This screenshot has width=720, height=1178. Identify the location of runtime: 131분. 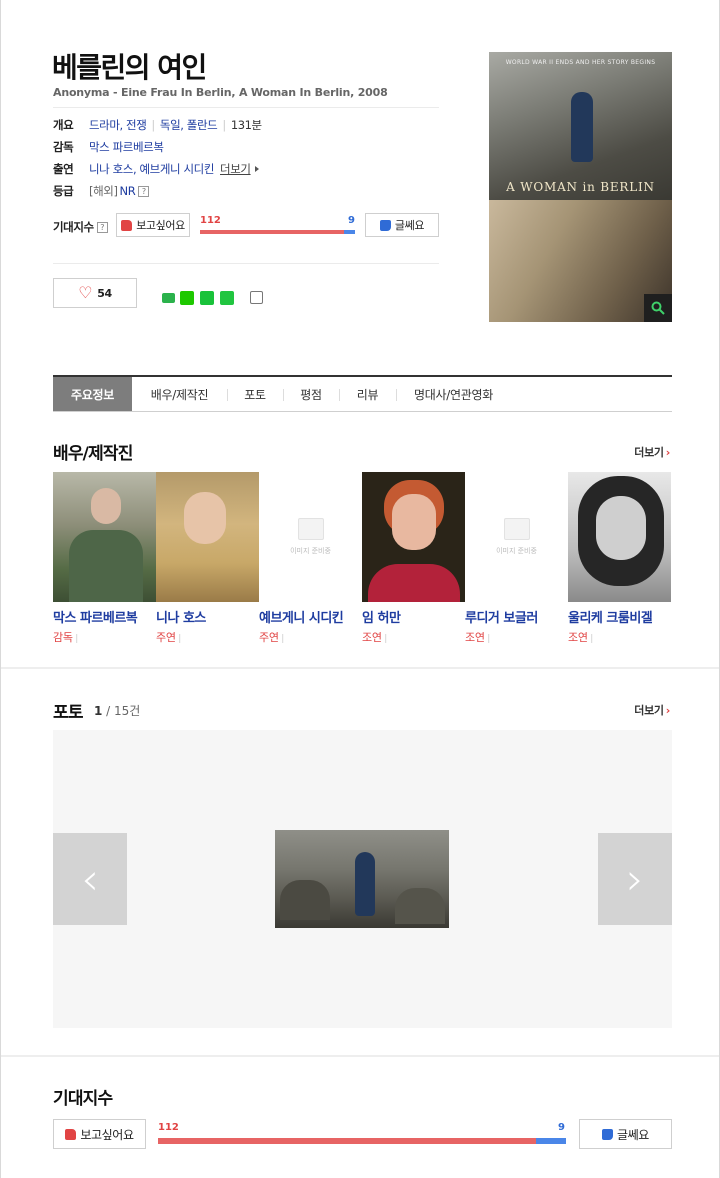
(246, 125).